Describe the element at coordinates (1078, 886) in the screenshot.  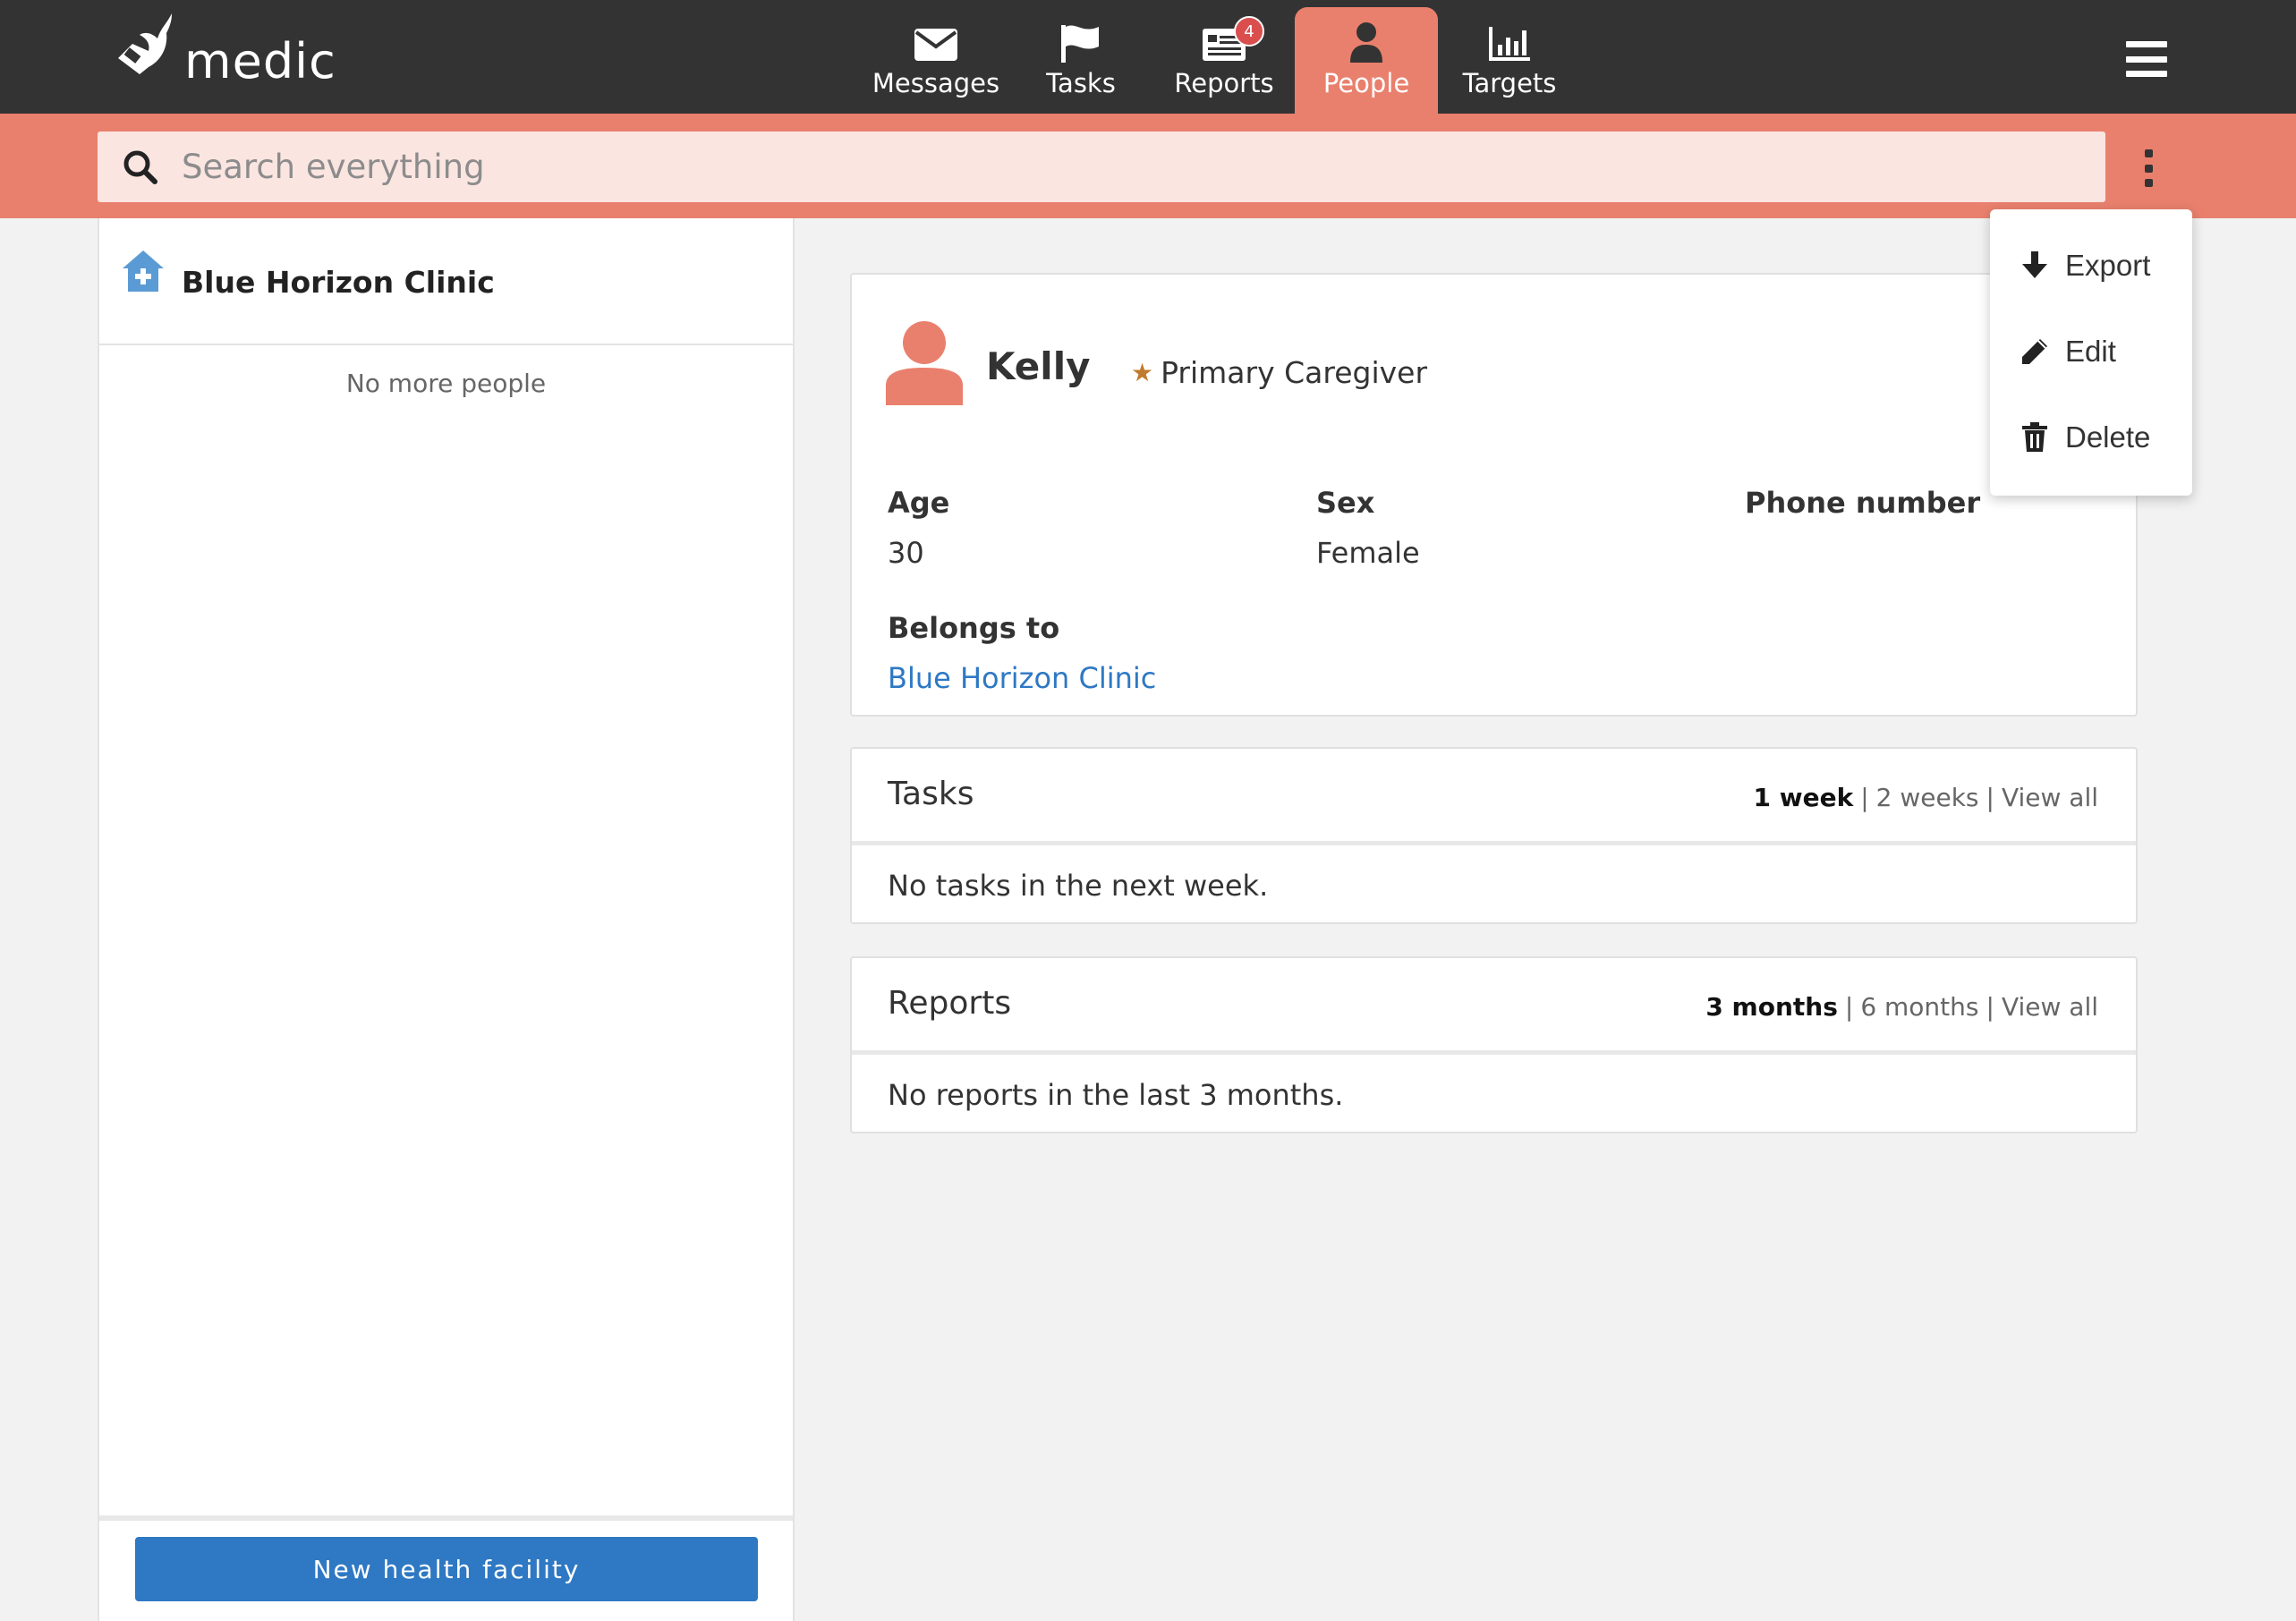
I see `tasks-empty-text: No tasks in the next week.` at that location.